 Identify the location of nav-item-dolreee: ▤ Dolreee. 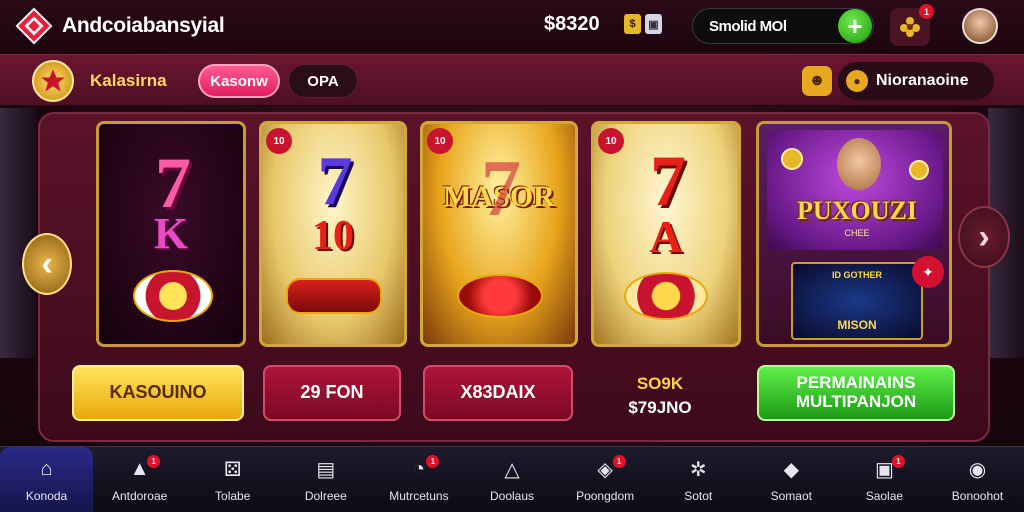
(325, 479).